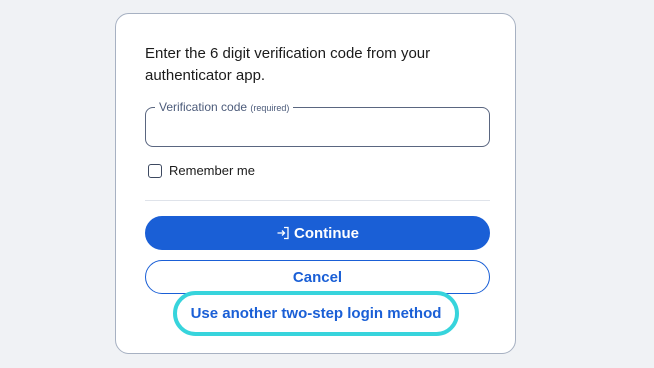 This screenshot has width=654, height=368. I want to click on divider, so click(317, 200).